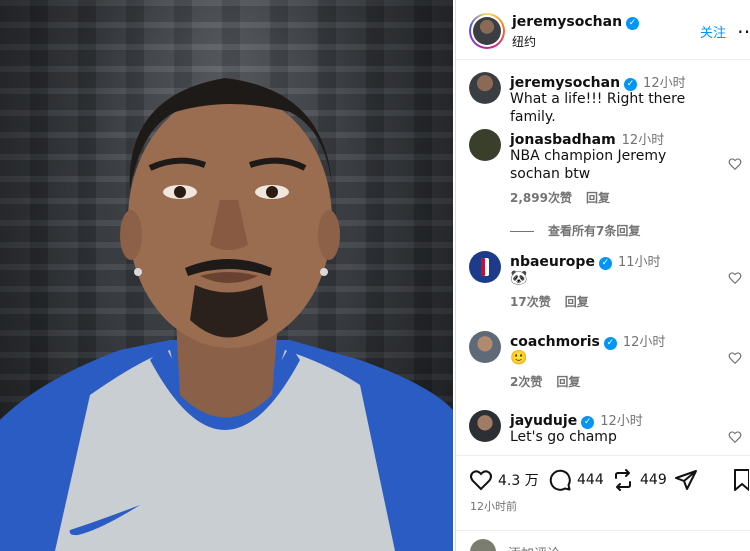 The width and height of the screenshot is (750, 551). I want to click on bookmark-icon, so click(741, 480).